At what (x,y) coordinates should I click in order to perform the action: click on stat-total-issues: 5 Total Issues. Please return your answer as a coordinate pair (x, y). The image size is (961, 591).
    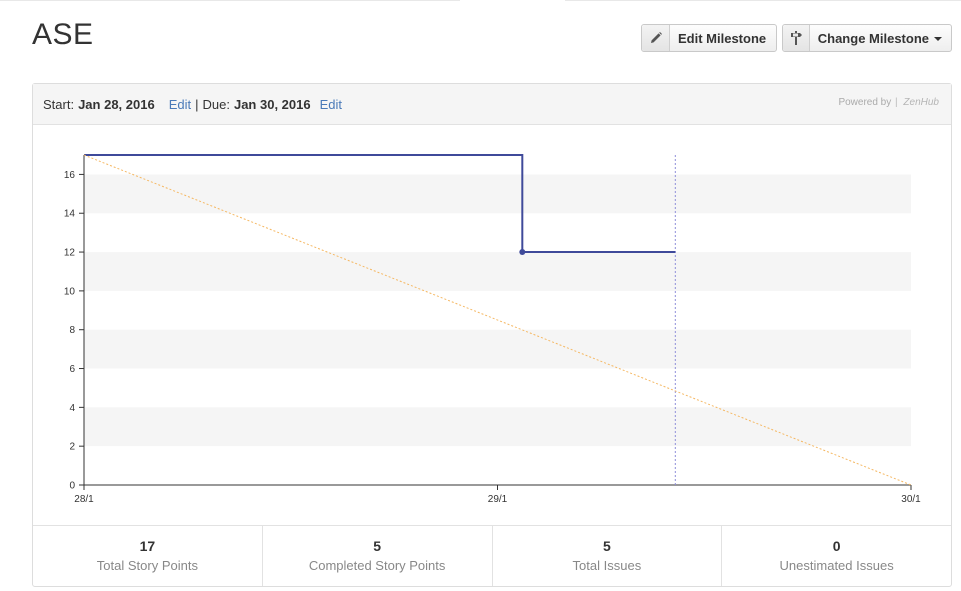
    Looking at the image, I should click on (608, 556).